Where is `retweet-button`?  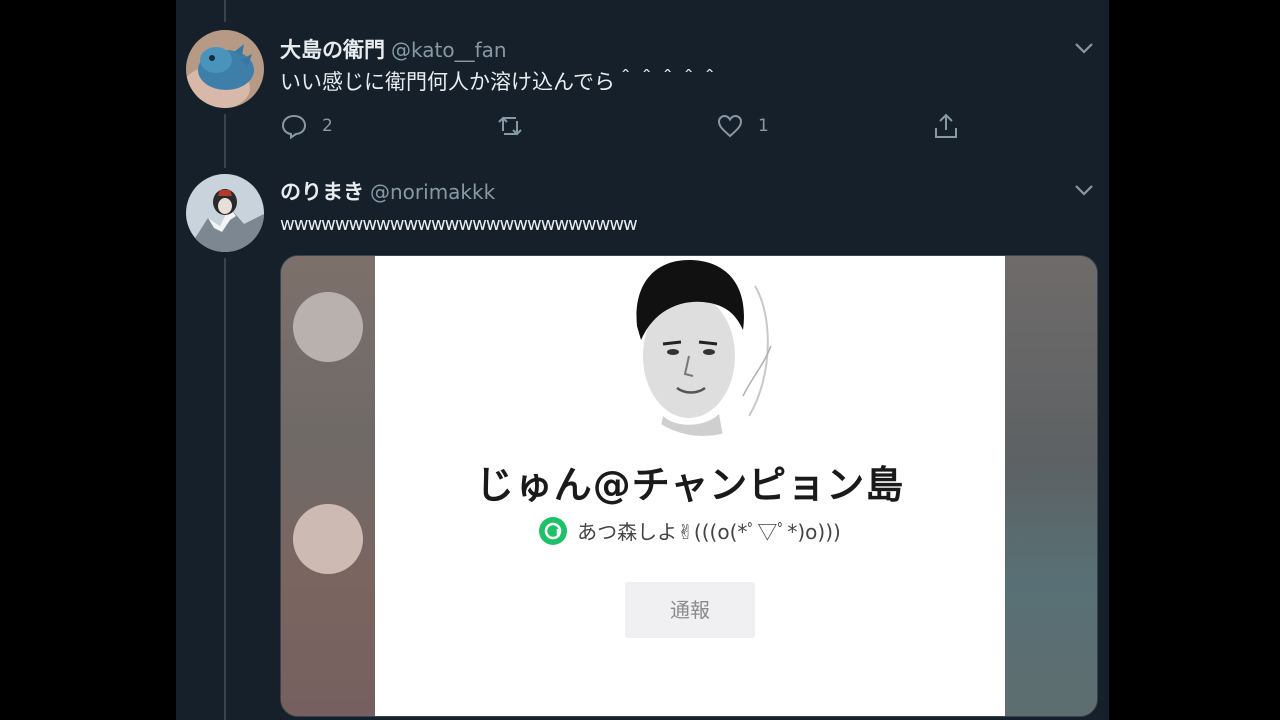 retweet-button is located at coordinates (517, 126).